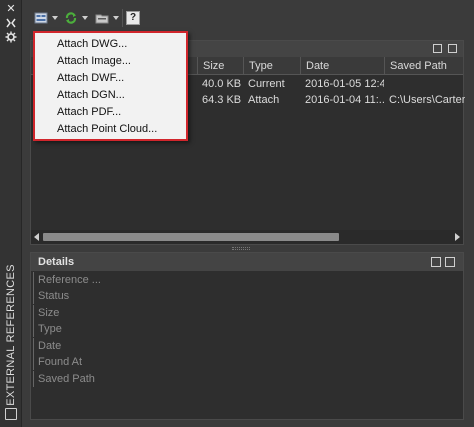 The width and height of the screenshot is (474, 427). Describe the element at coordinates (424, 66) in the screenshot. I see `column-saved-path: Saved Path` at that location.